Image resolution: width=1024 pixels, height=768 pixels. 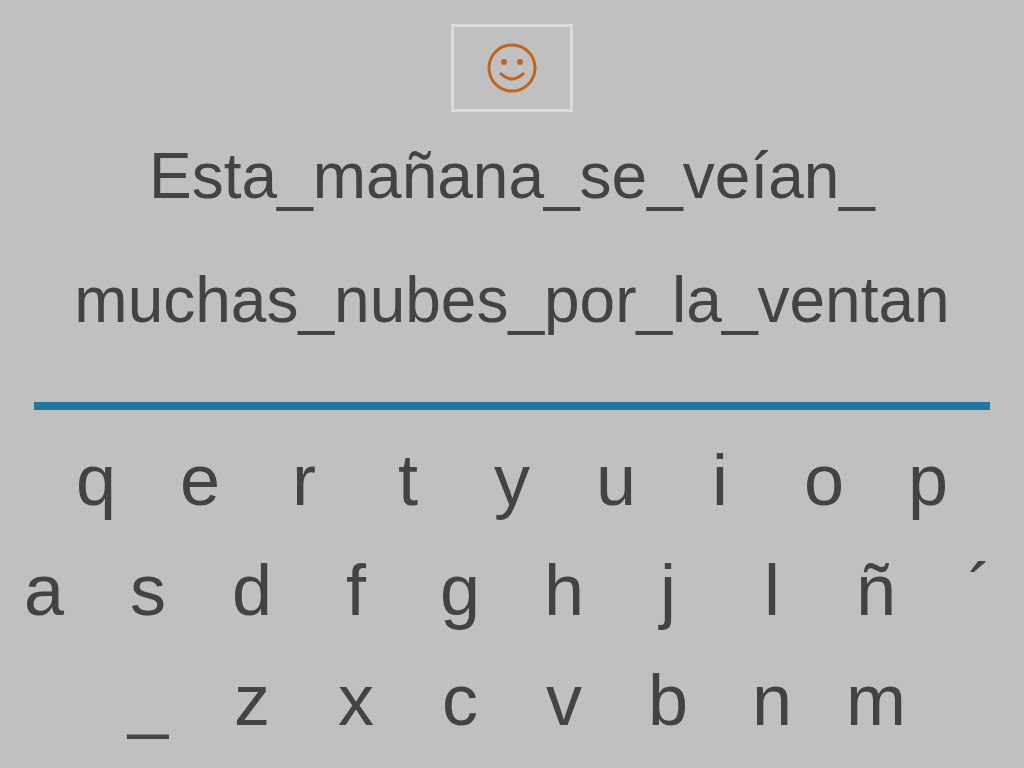 What do you see at coordinates (772, 700) in the screenshot?
I see `letter-key: n` at bounding box center [772, 700].